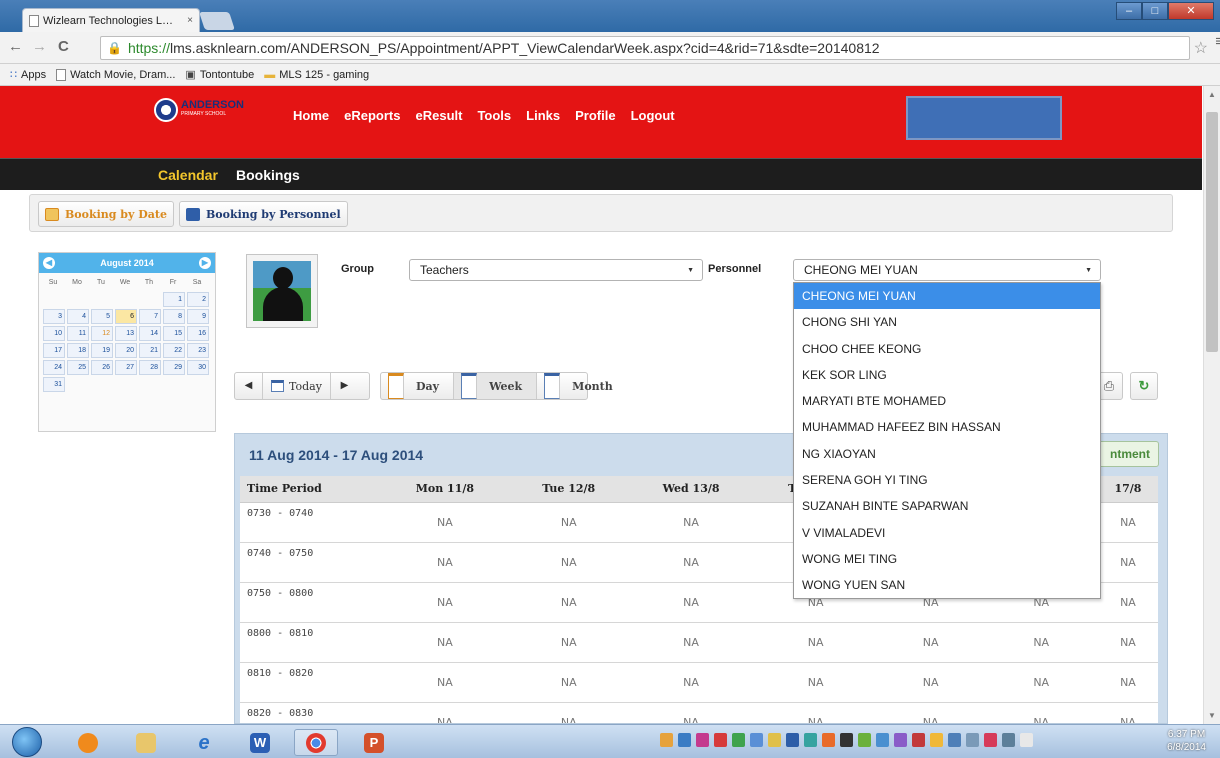  What do you see at coordinates (205, 263) in the screenshot?
I see `next-month-icon: ▶` at bounding box center [205, 263].